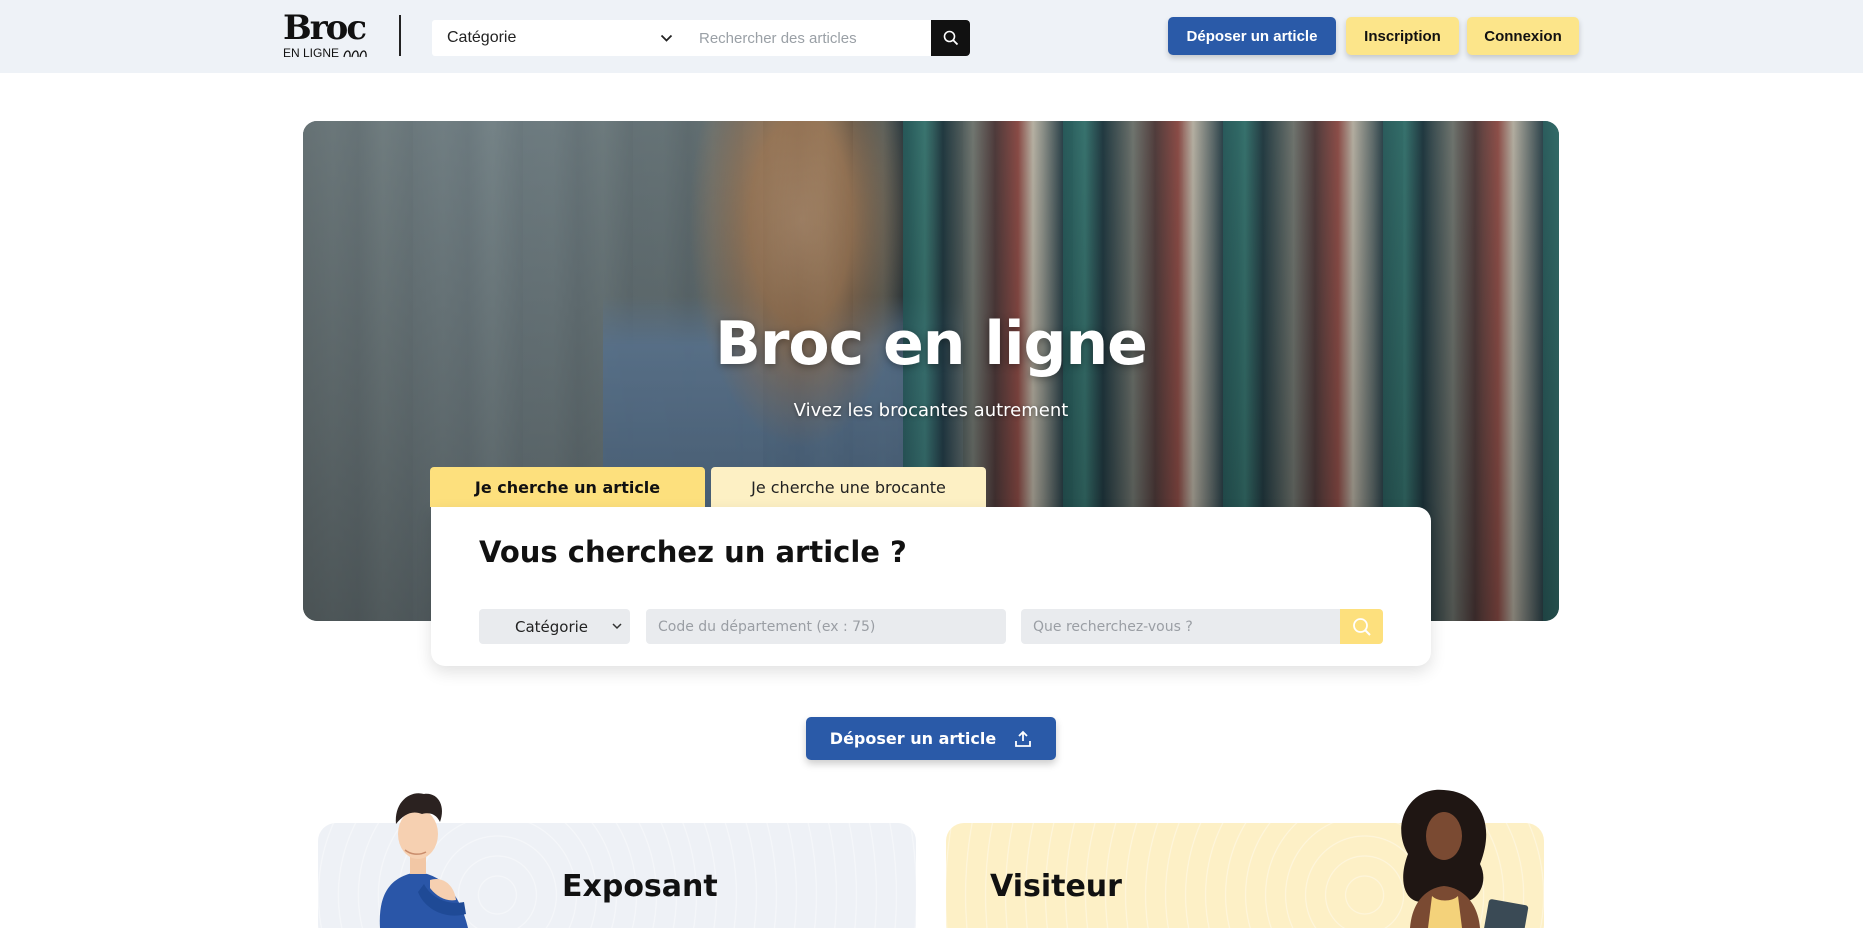 The width and height of the screenshot is (1863, 928). What do you see at coordinates (1023, 738) in the screenshot?
I see `upload-icon` at bounding box center [1023, 738].